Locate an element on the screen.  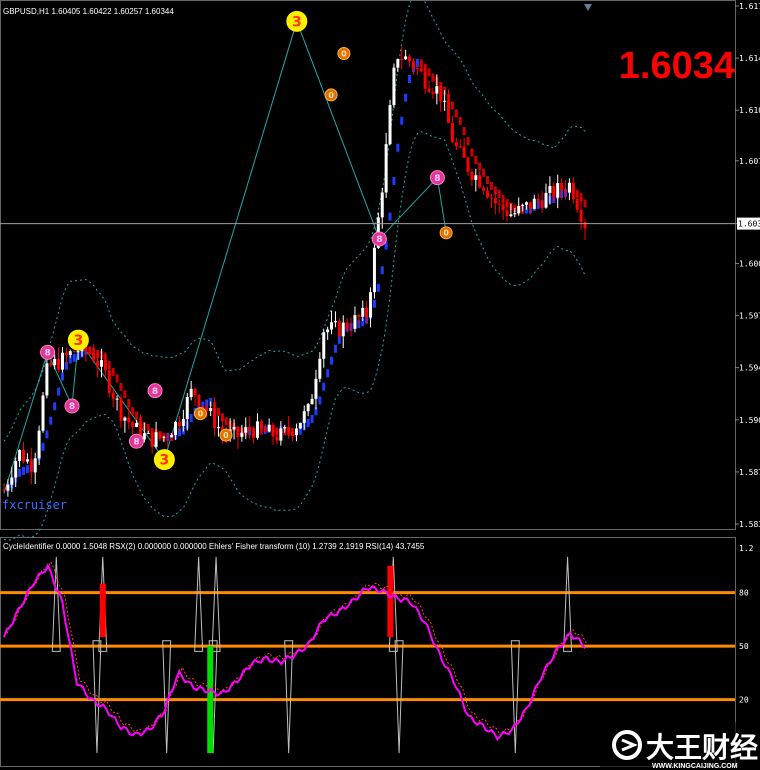
price-tick-label: 1.5906 is located at coordinates (749, 420).